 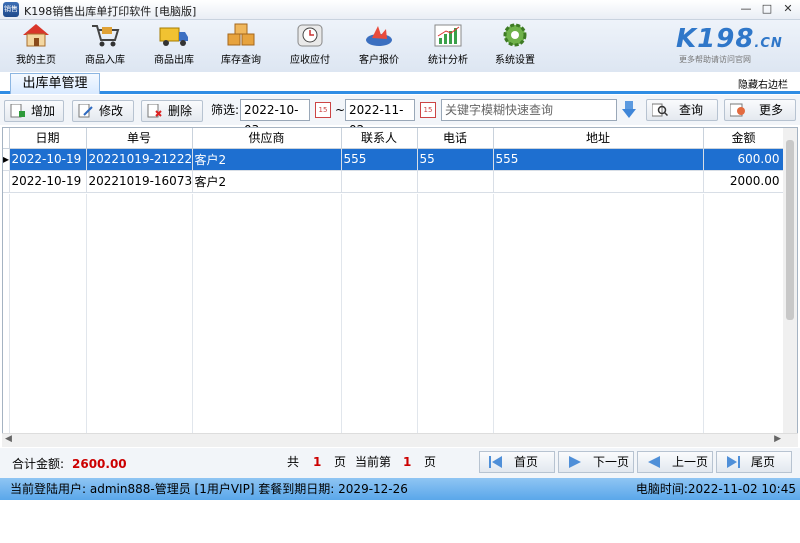 I want to click on maximize-button: □, so click(x=767, y=9).